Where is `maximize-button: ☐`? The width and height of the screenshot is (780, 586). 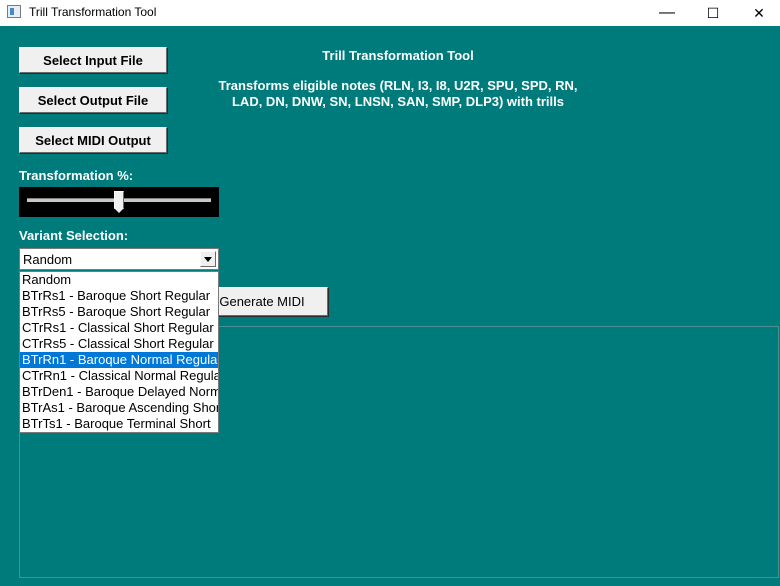 maximize-button: ☐ is located at coordinates (713, 13).